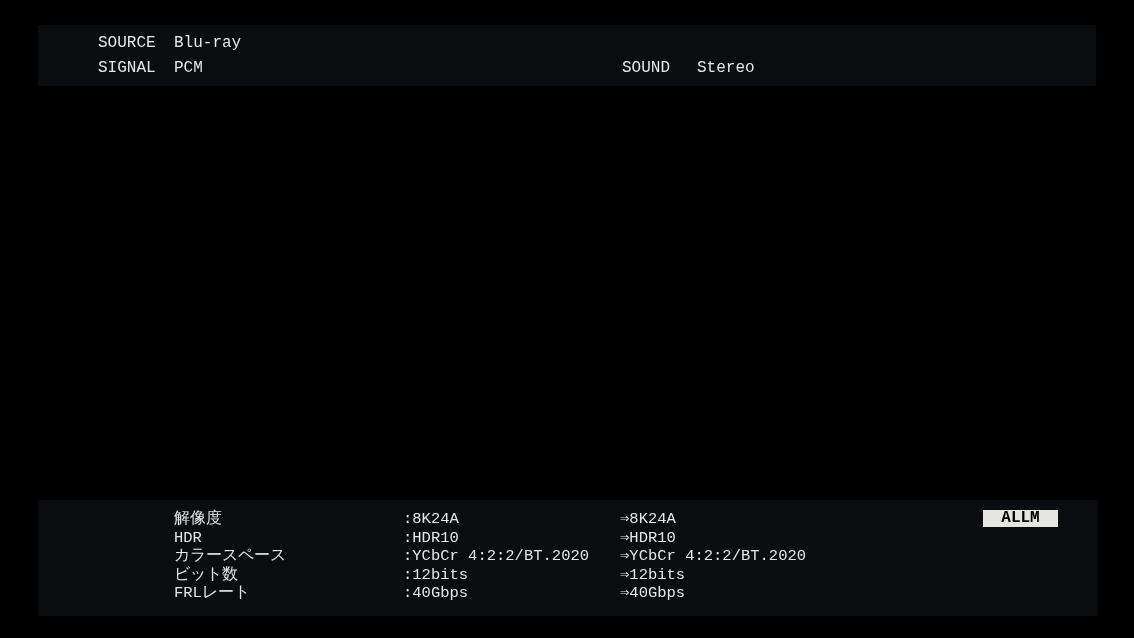  What do you see at coordinates (653, 575) in the screenshot?
I see `output-value: ⇒12bits` at bounding box center [653, 575].